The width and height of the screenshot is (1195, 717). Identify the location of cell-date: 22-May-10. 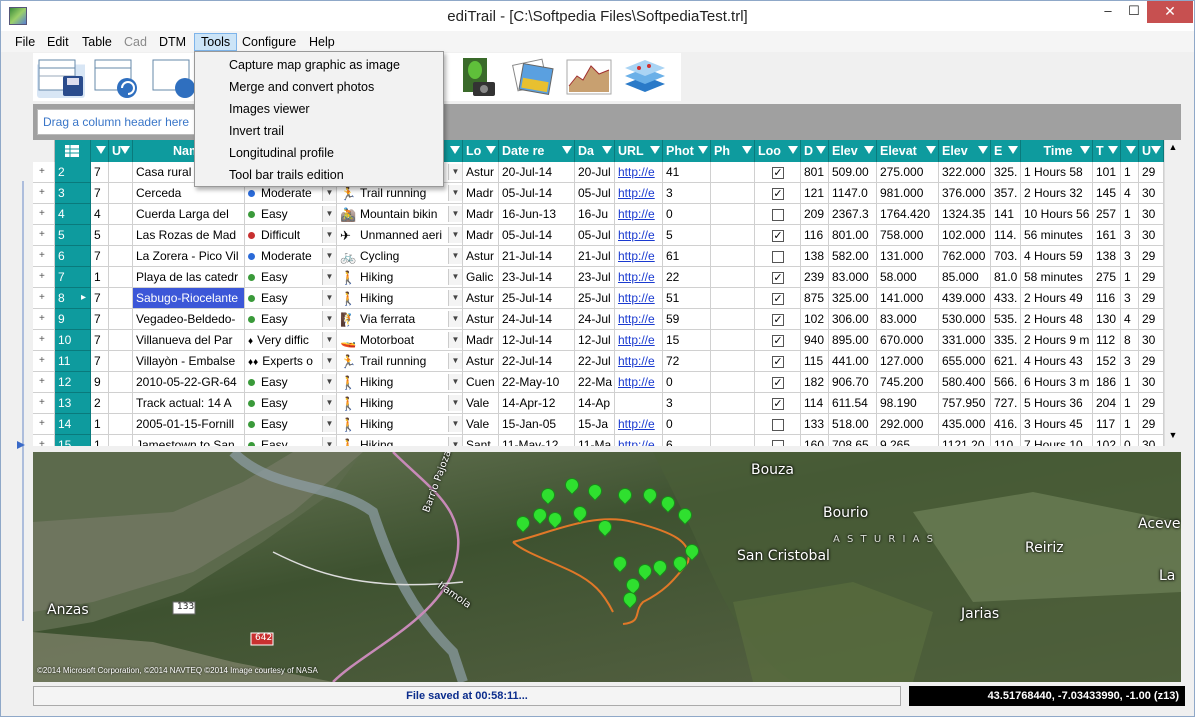
(537, 382).